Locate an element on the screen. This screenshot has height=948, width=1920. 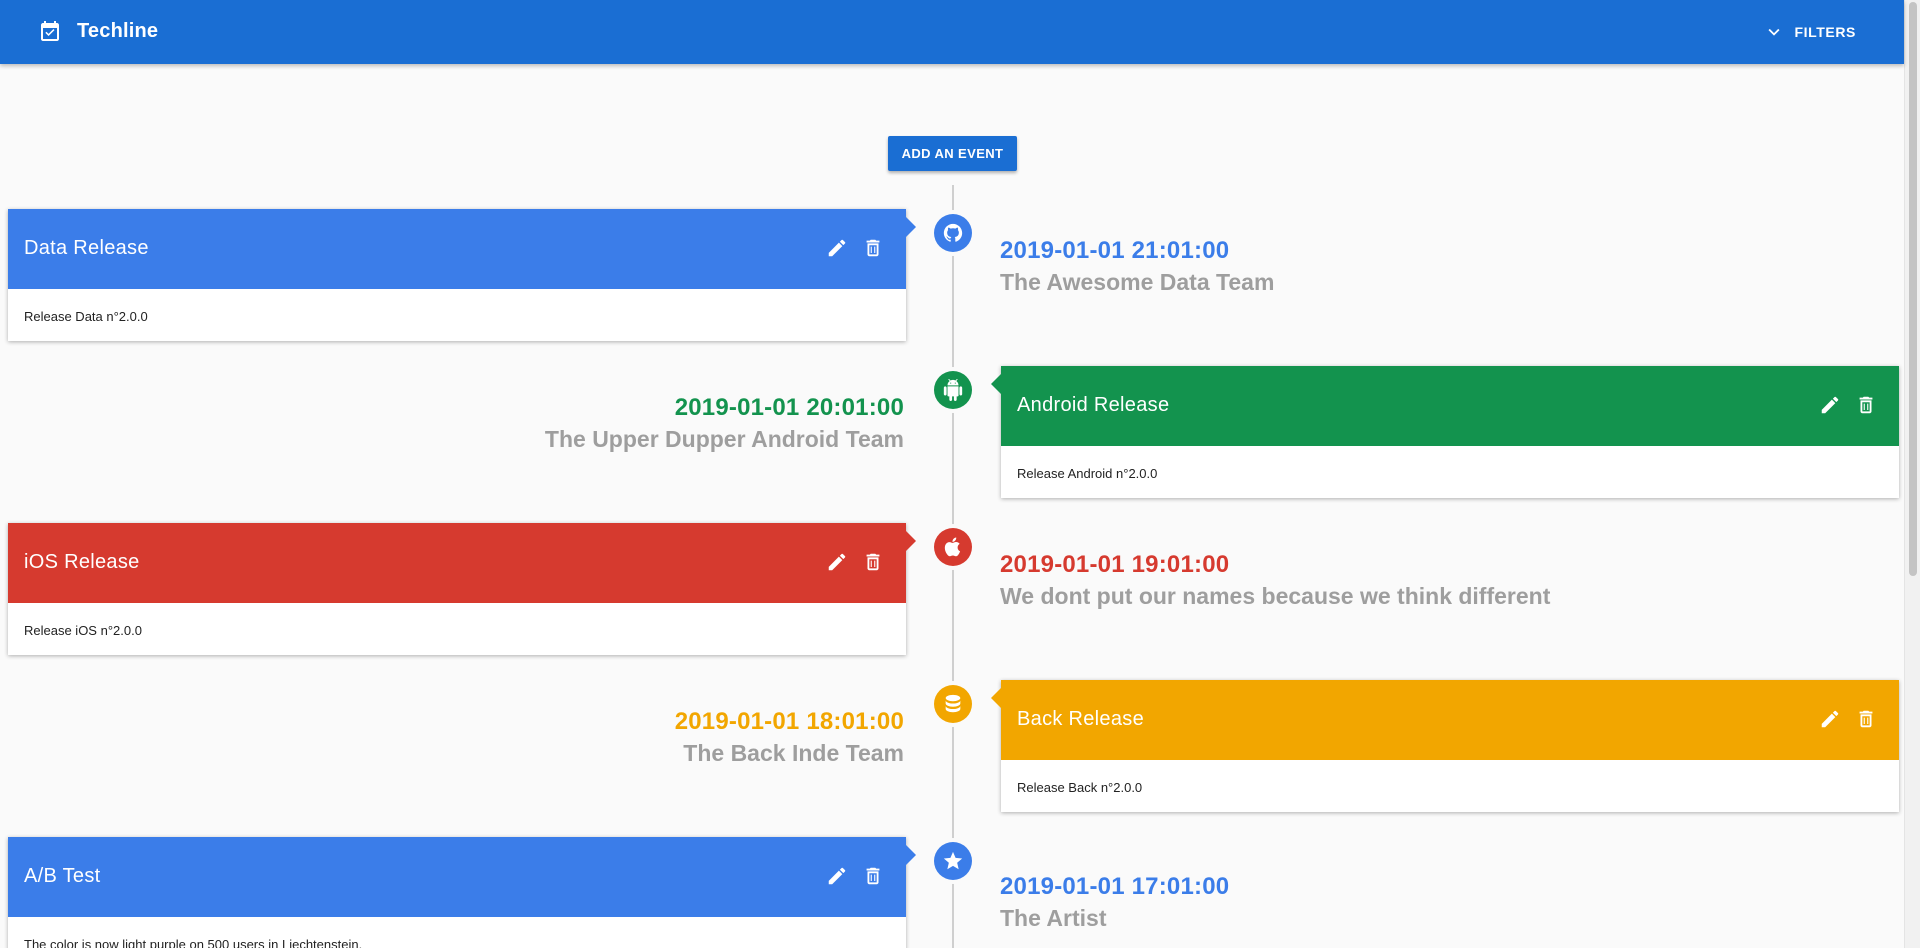
apple-icon is located at coordinates (952, 547).